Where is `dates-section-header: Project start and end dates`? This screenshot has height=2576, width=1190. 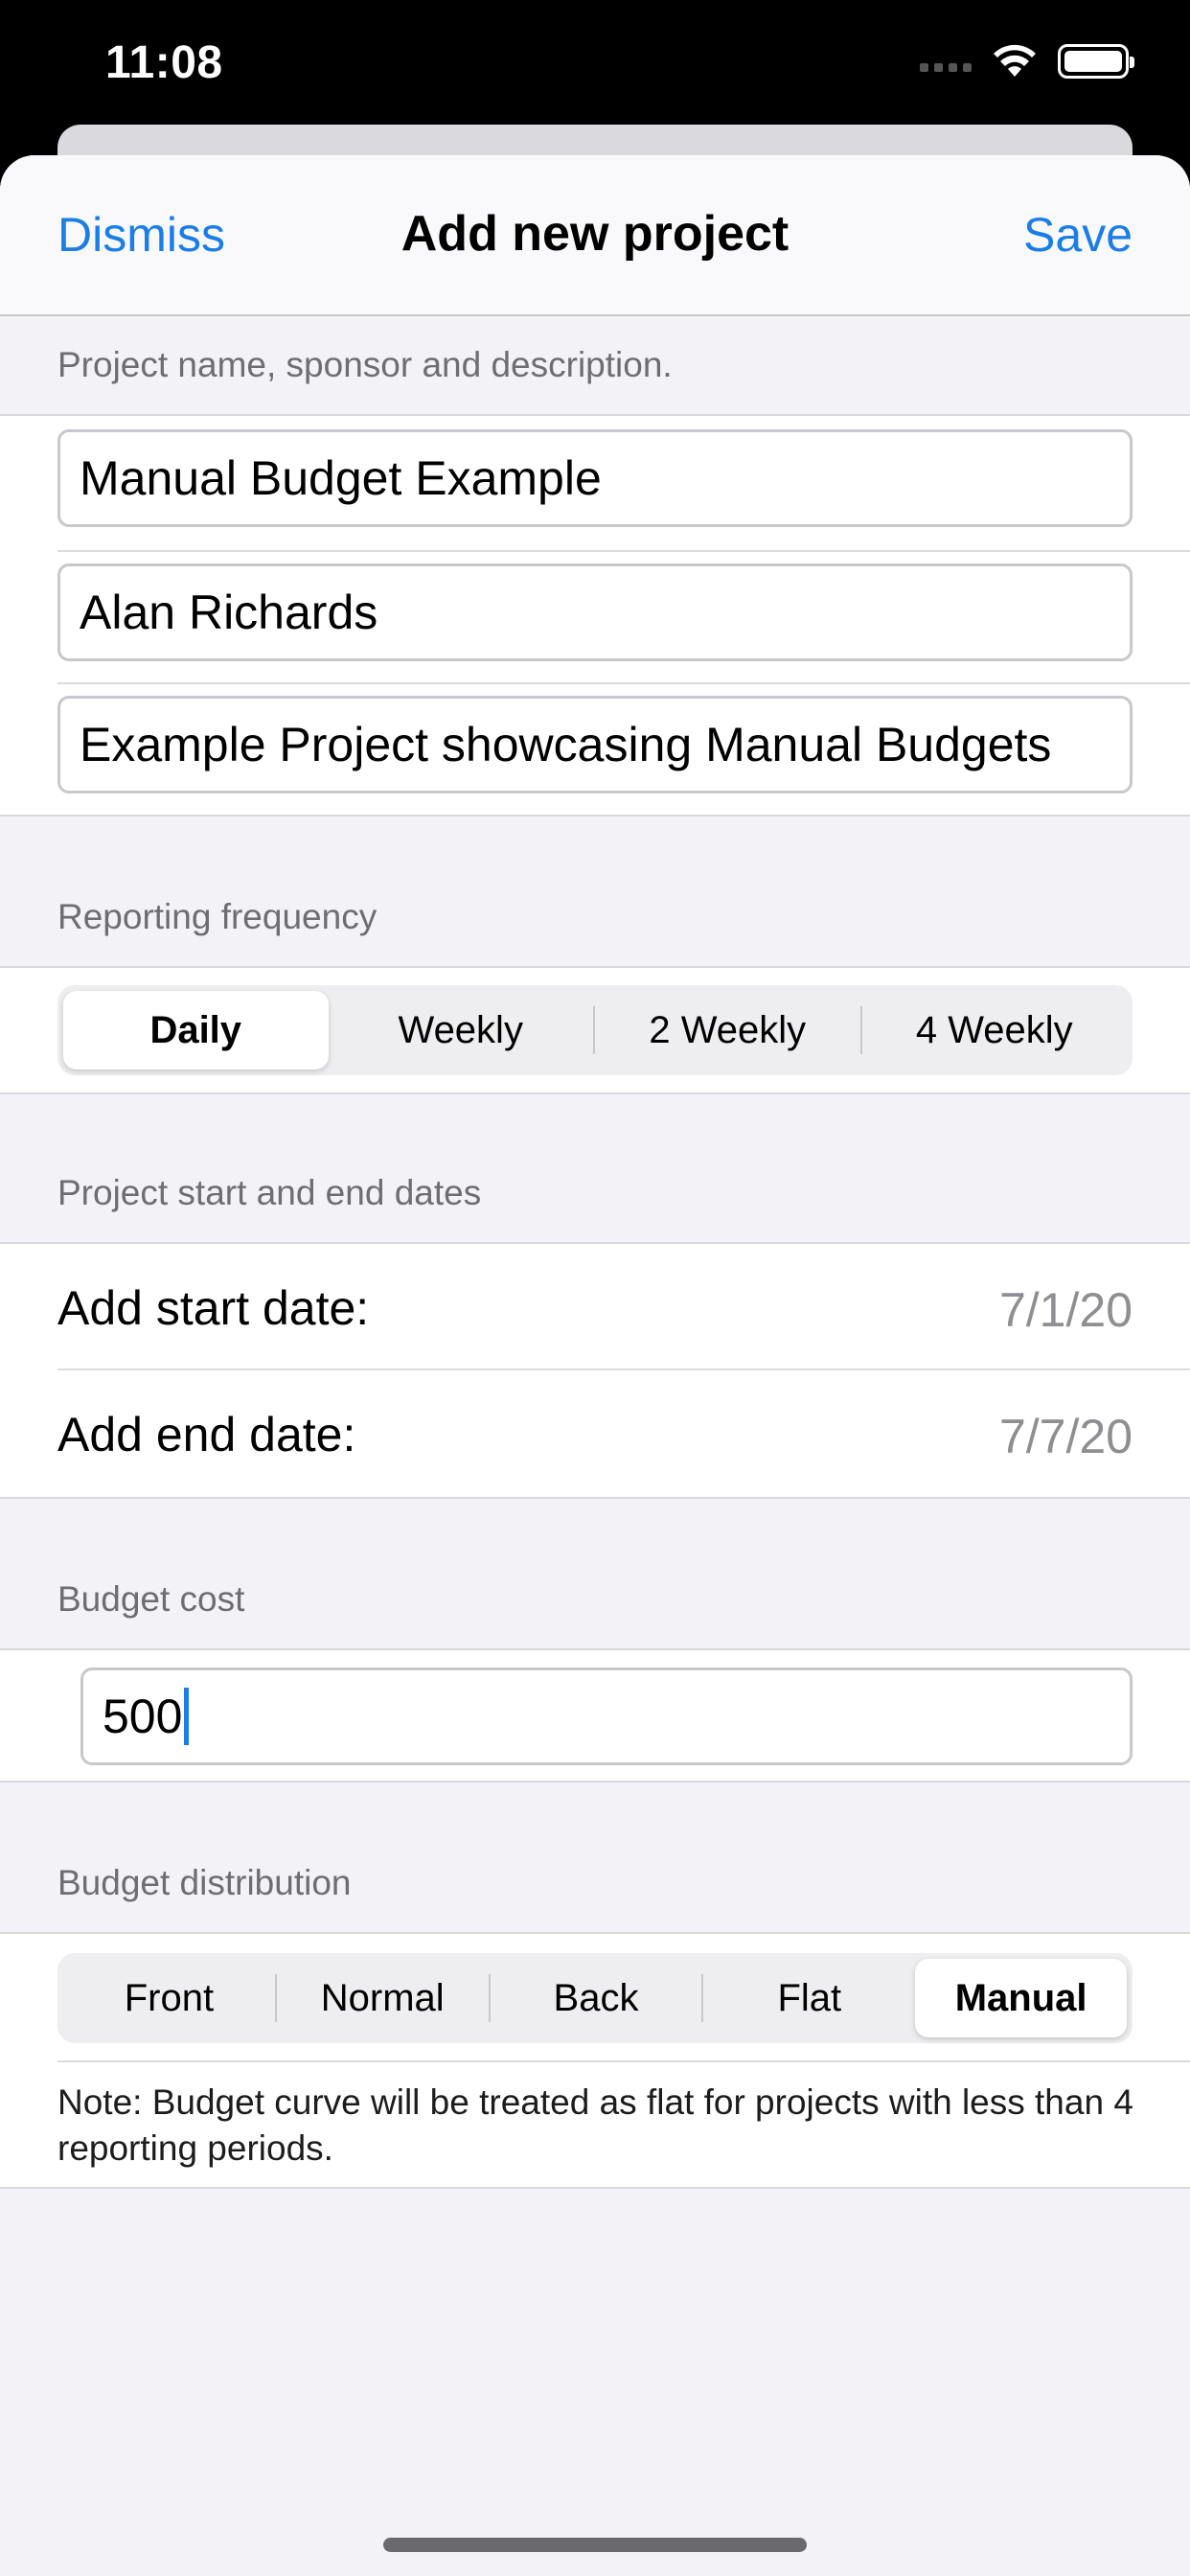
dates-section-header: Project start and end dates is located at coordinates (270, 1192).